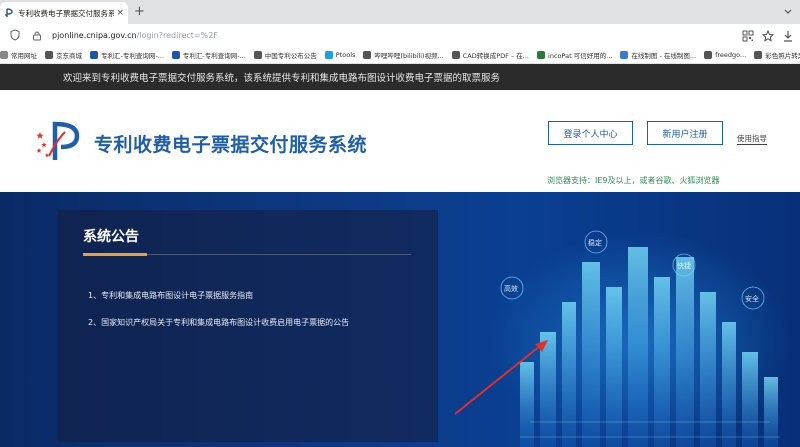 The height and width of the screenshot is (447, 800). I want to click on url-path: /login?redirect=%2F, so click(177, 35).